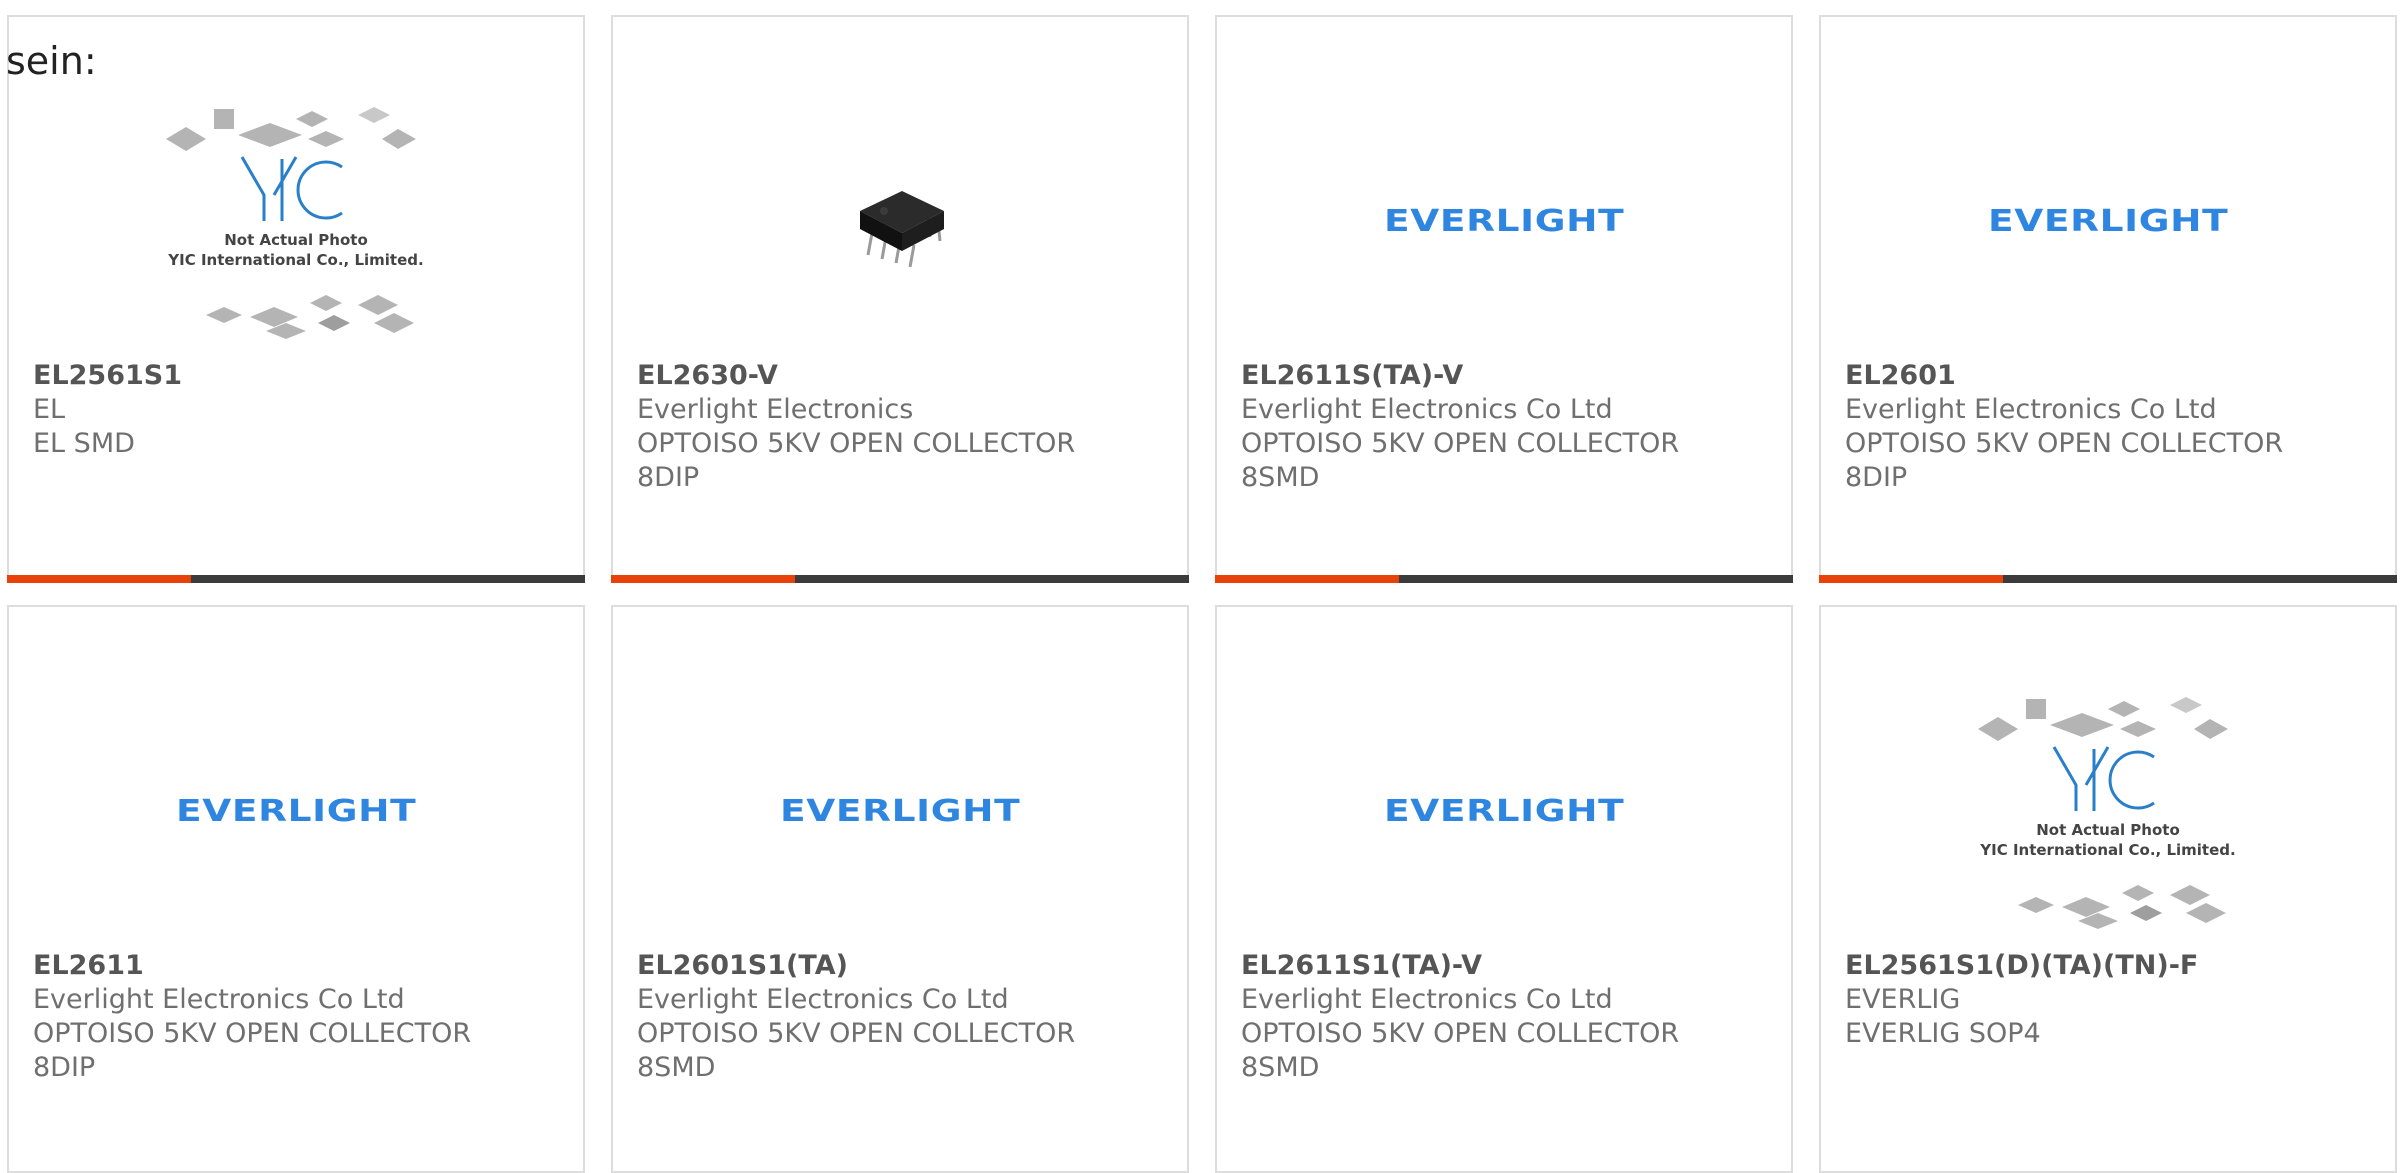  Describe the element at coordinates (903, 966) in the screenshot. I see `part-number: EL2601S1(TA)` at that location.